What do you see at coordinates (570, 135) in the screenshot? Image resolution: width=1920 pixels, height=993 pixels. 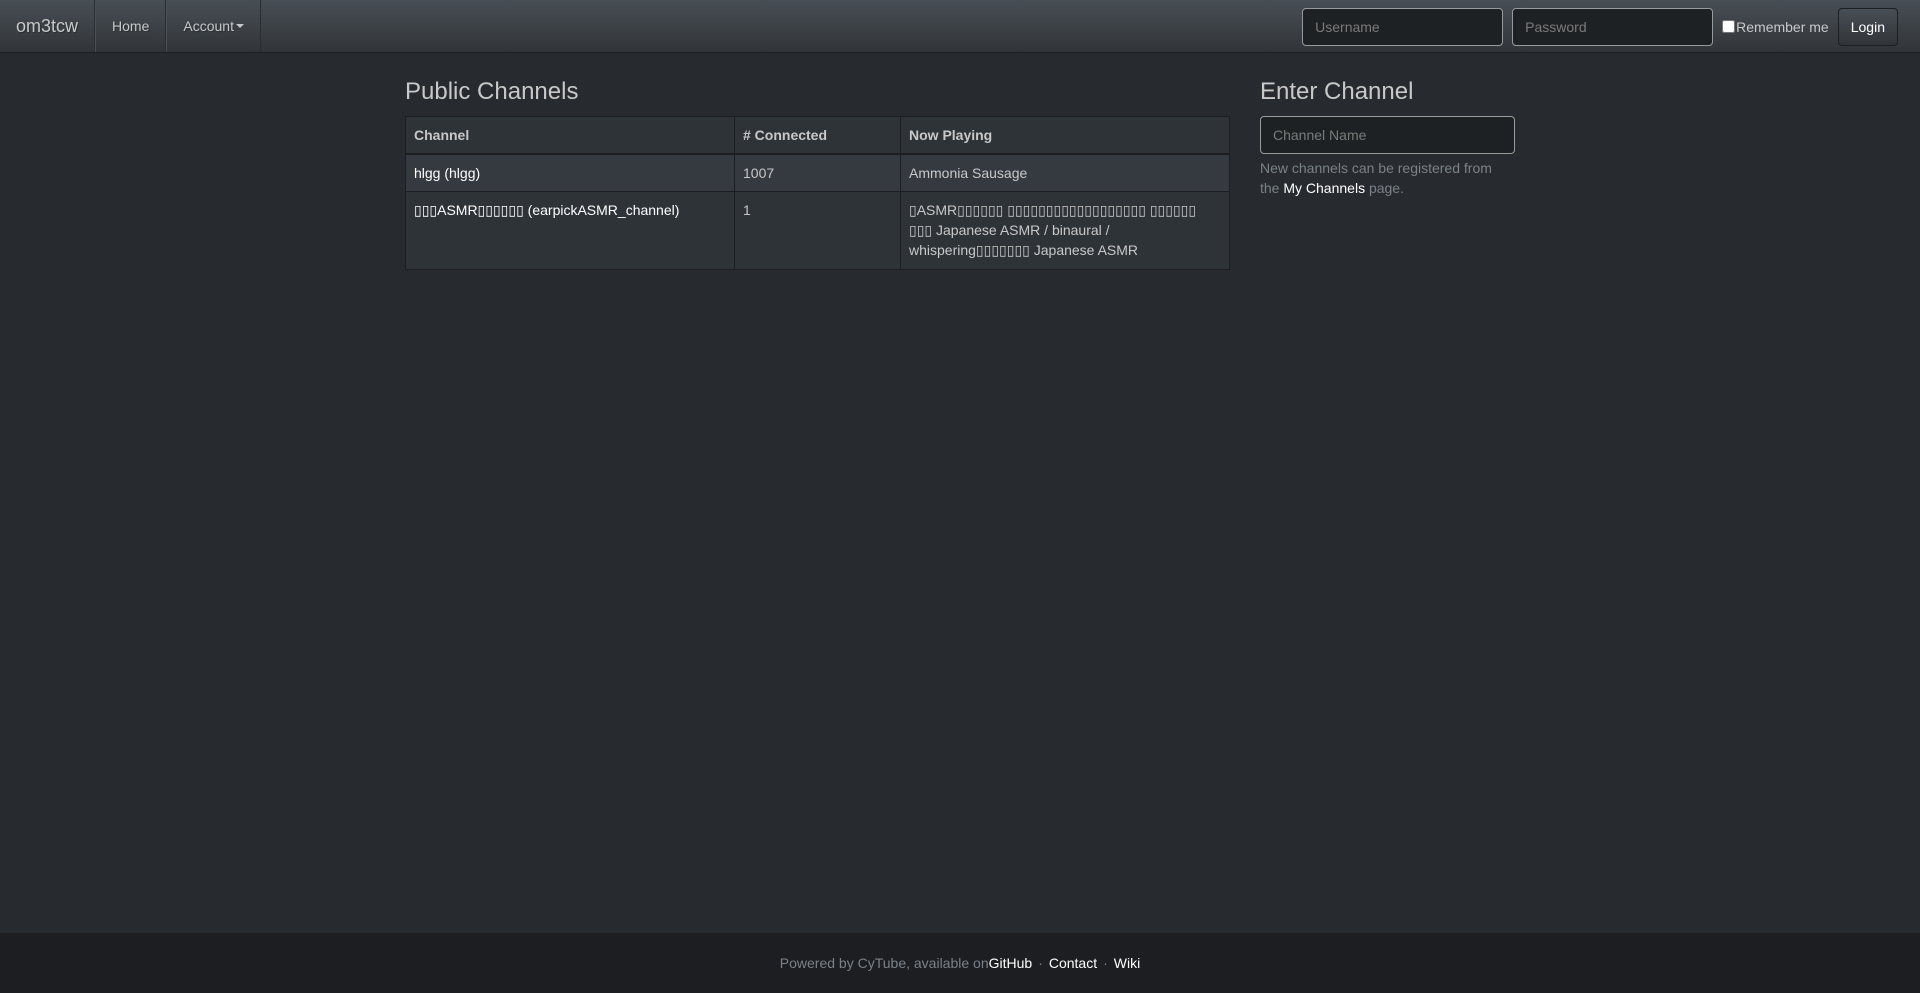 I see `header-channel: Channel` at bounding box center [570, 135].